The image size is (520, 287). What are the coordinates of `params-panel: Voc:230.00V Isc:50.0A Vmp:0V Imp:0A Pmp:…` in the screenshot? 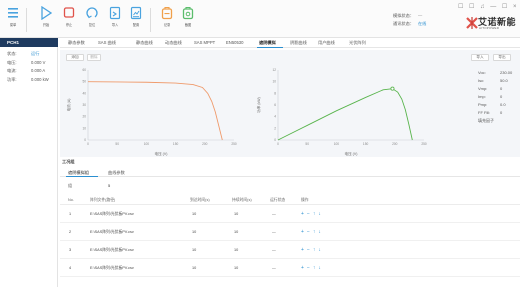 It's located at (499, 98).